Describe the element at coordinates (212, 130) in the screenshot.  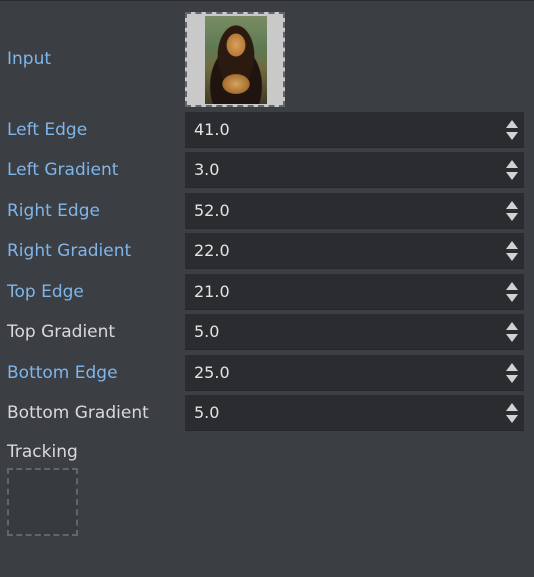
I see `left-edge-value: 41.0` at that location.